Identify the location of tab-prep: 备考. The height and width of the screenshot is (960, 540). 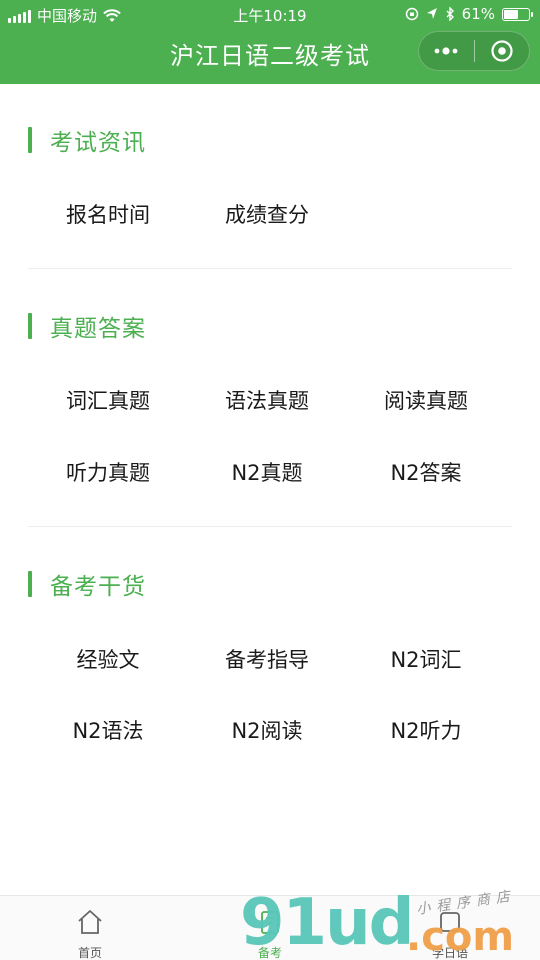
(270, 928).